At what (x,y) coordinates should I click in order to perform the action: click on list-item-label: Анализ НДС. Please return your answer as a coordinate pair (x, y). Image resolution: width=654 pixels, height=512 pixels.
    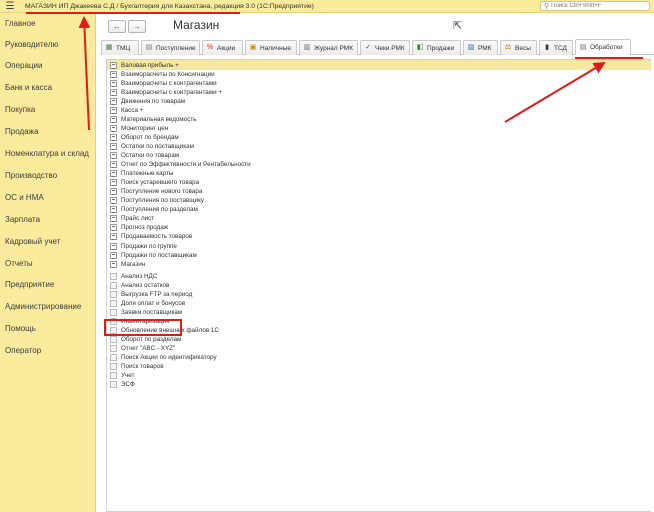
    Looking at the image, I should click on (139, 276).